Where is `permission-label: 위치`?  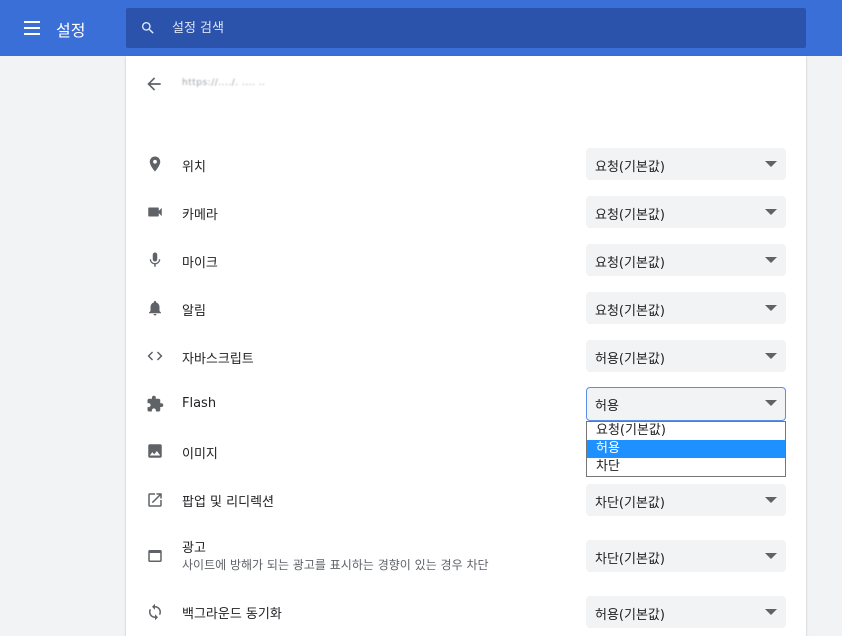
permission-label: 위치 is located at coordinates (194, 167).